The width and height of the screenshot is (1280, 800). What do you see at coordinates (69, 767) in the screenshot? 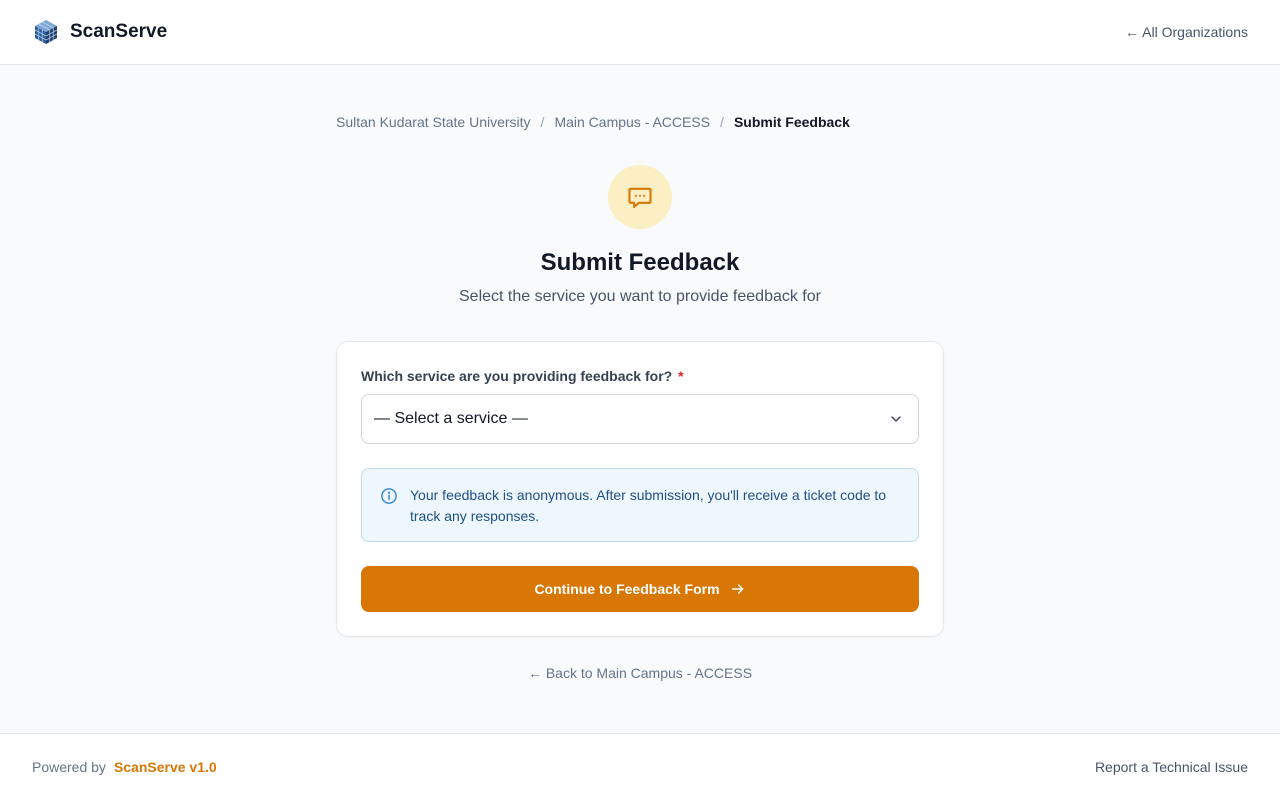
I see `powered-by-label: Powered by` at bounding box center [69, 767].